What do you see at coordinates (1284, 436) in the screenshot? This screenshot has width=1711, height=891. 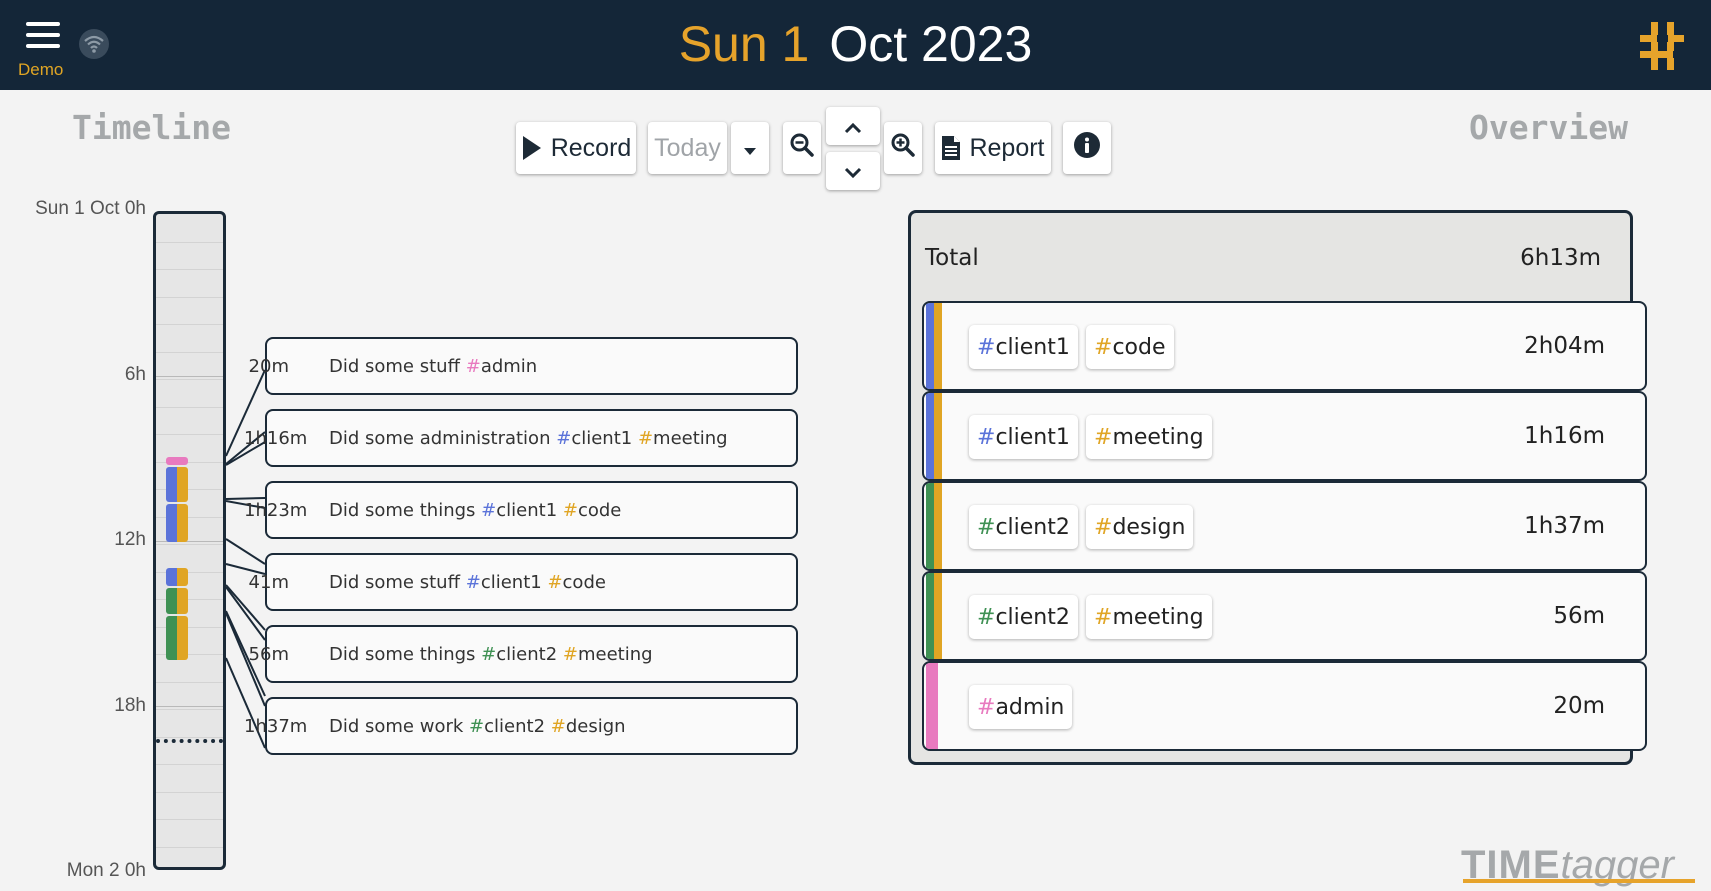 I see `overview-row: # client1 # meeting 1h16m` at bounding box center [1284, 436].